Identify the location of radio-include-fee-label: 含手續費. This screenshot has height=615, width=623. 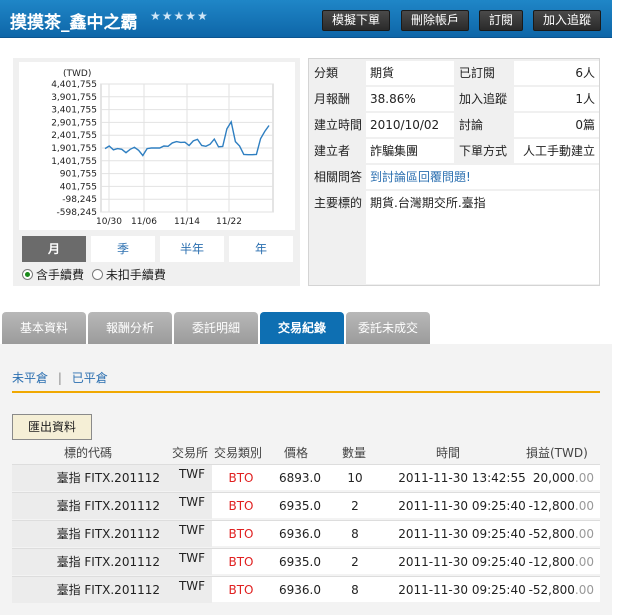
(60, 275).